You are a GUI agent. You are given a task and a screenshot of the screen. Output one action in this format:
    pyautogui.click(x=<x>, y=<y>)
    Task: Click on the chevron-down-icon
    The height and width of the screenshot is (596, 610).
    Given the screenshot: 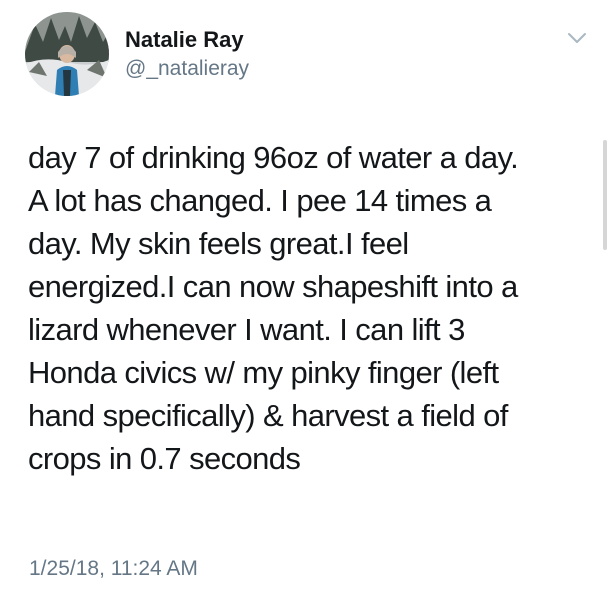 What is the action you would take?
    pyautogui.click(x=577, y=38)
    